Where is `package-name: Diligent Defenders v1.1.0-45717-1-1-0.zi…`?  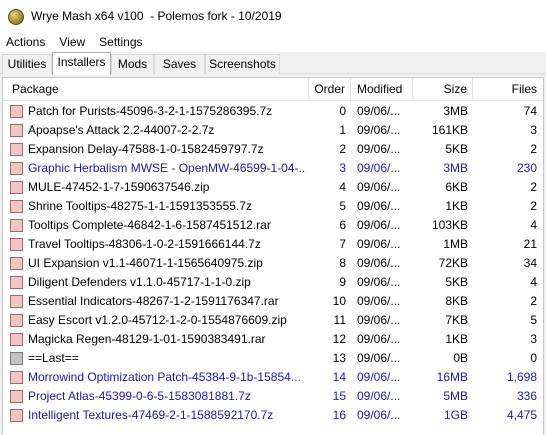
package-name: Diligent Defenders v1.1.0-45717-1-1-0.zi… is located at coordinates (139, 282).